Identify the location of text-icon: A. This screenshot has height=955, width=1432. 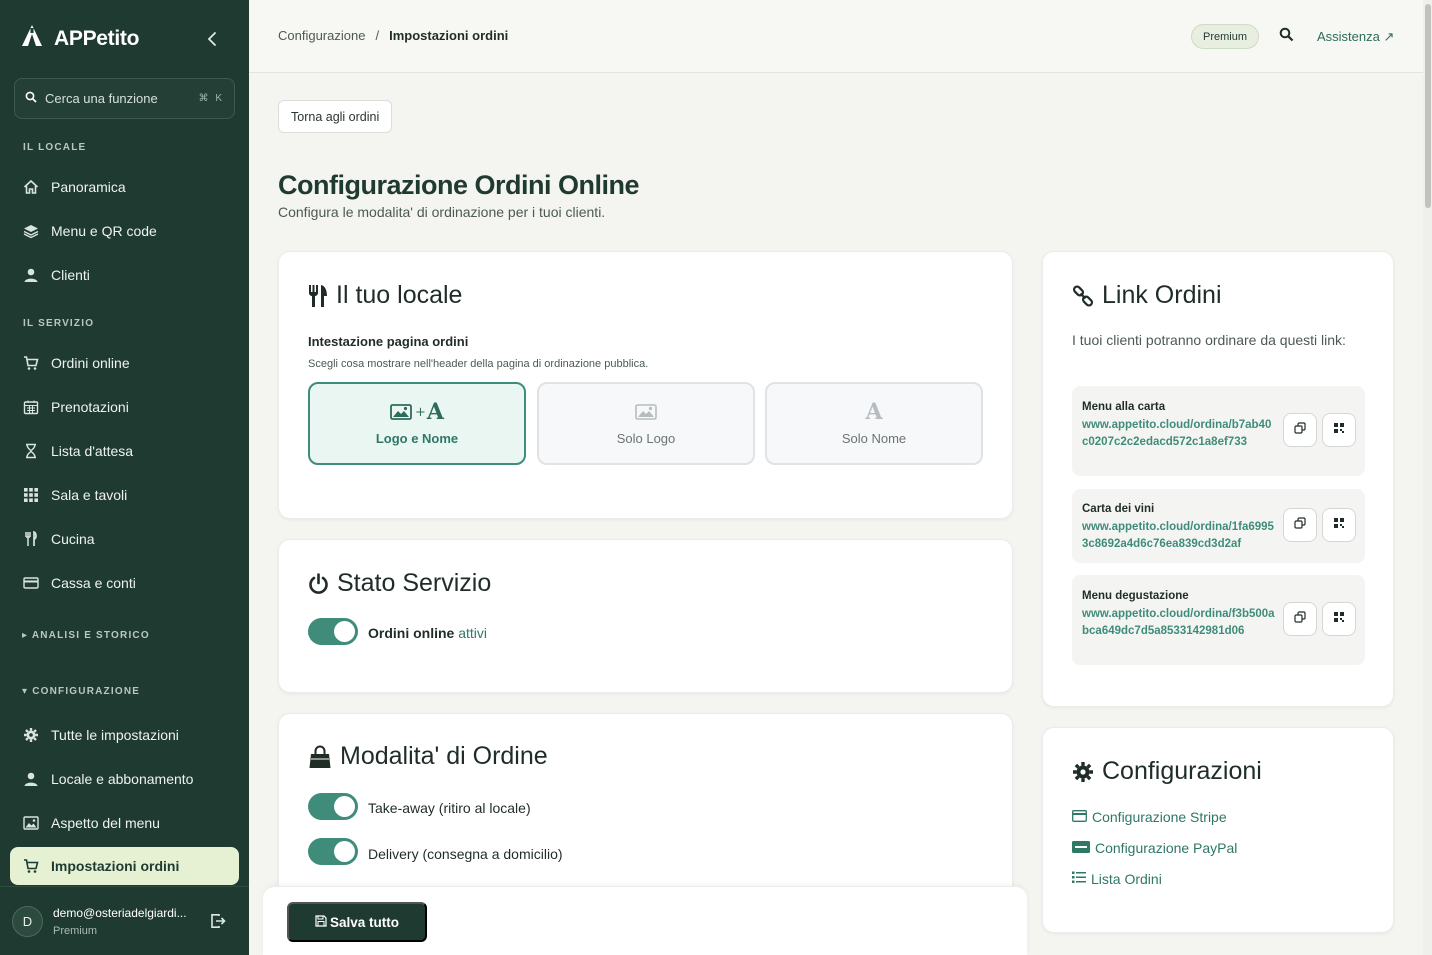
(874, 412).